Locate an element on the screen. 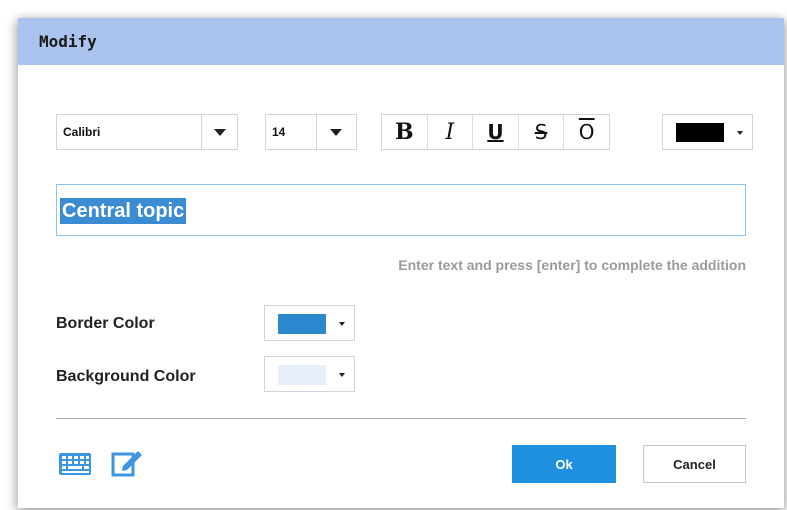  edit-icon is located at coordinates (127, 462).